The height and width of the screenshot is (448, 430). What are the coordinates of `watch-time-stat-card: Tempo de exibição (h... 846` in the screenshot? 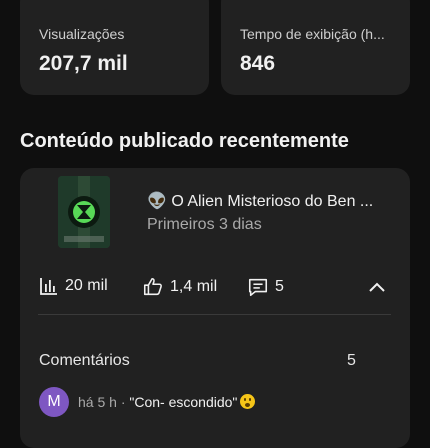 It's located at (315, 47).